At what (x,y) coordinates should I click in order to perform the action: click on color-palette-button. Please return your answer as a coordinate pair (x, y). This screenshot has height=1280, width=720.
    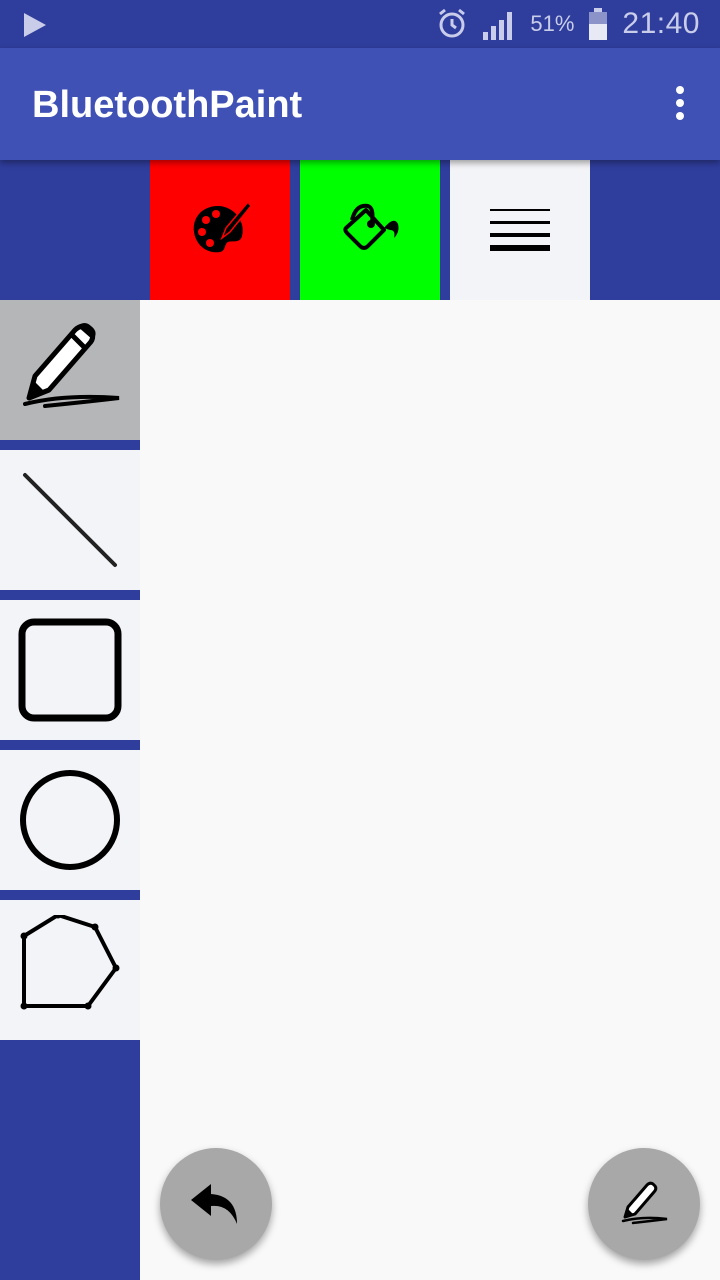
    Looking at the image, I should click on (220, 230).